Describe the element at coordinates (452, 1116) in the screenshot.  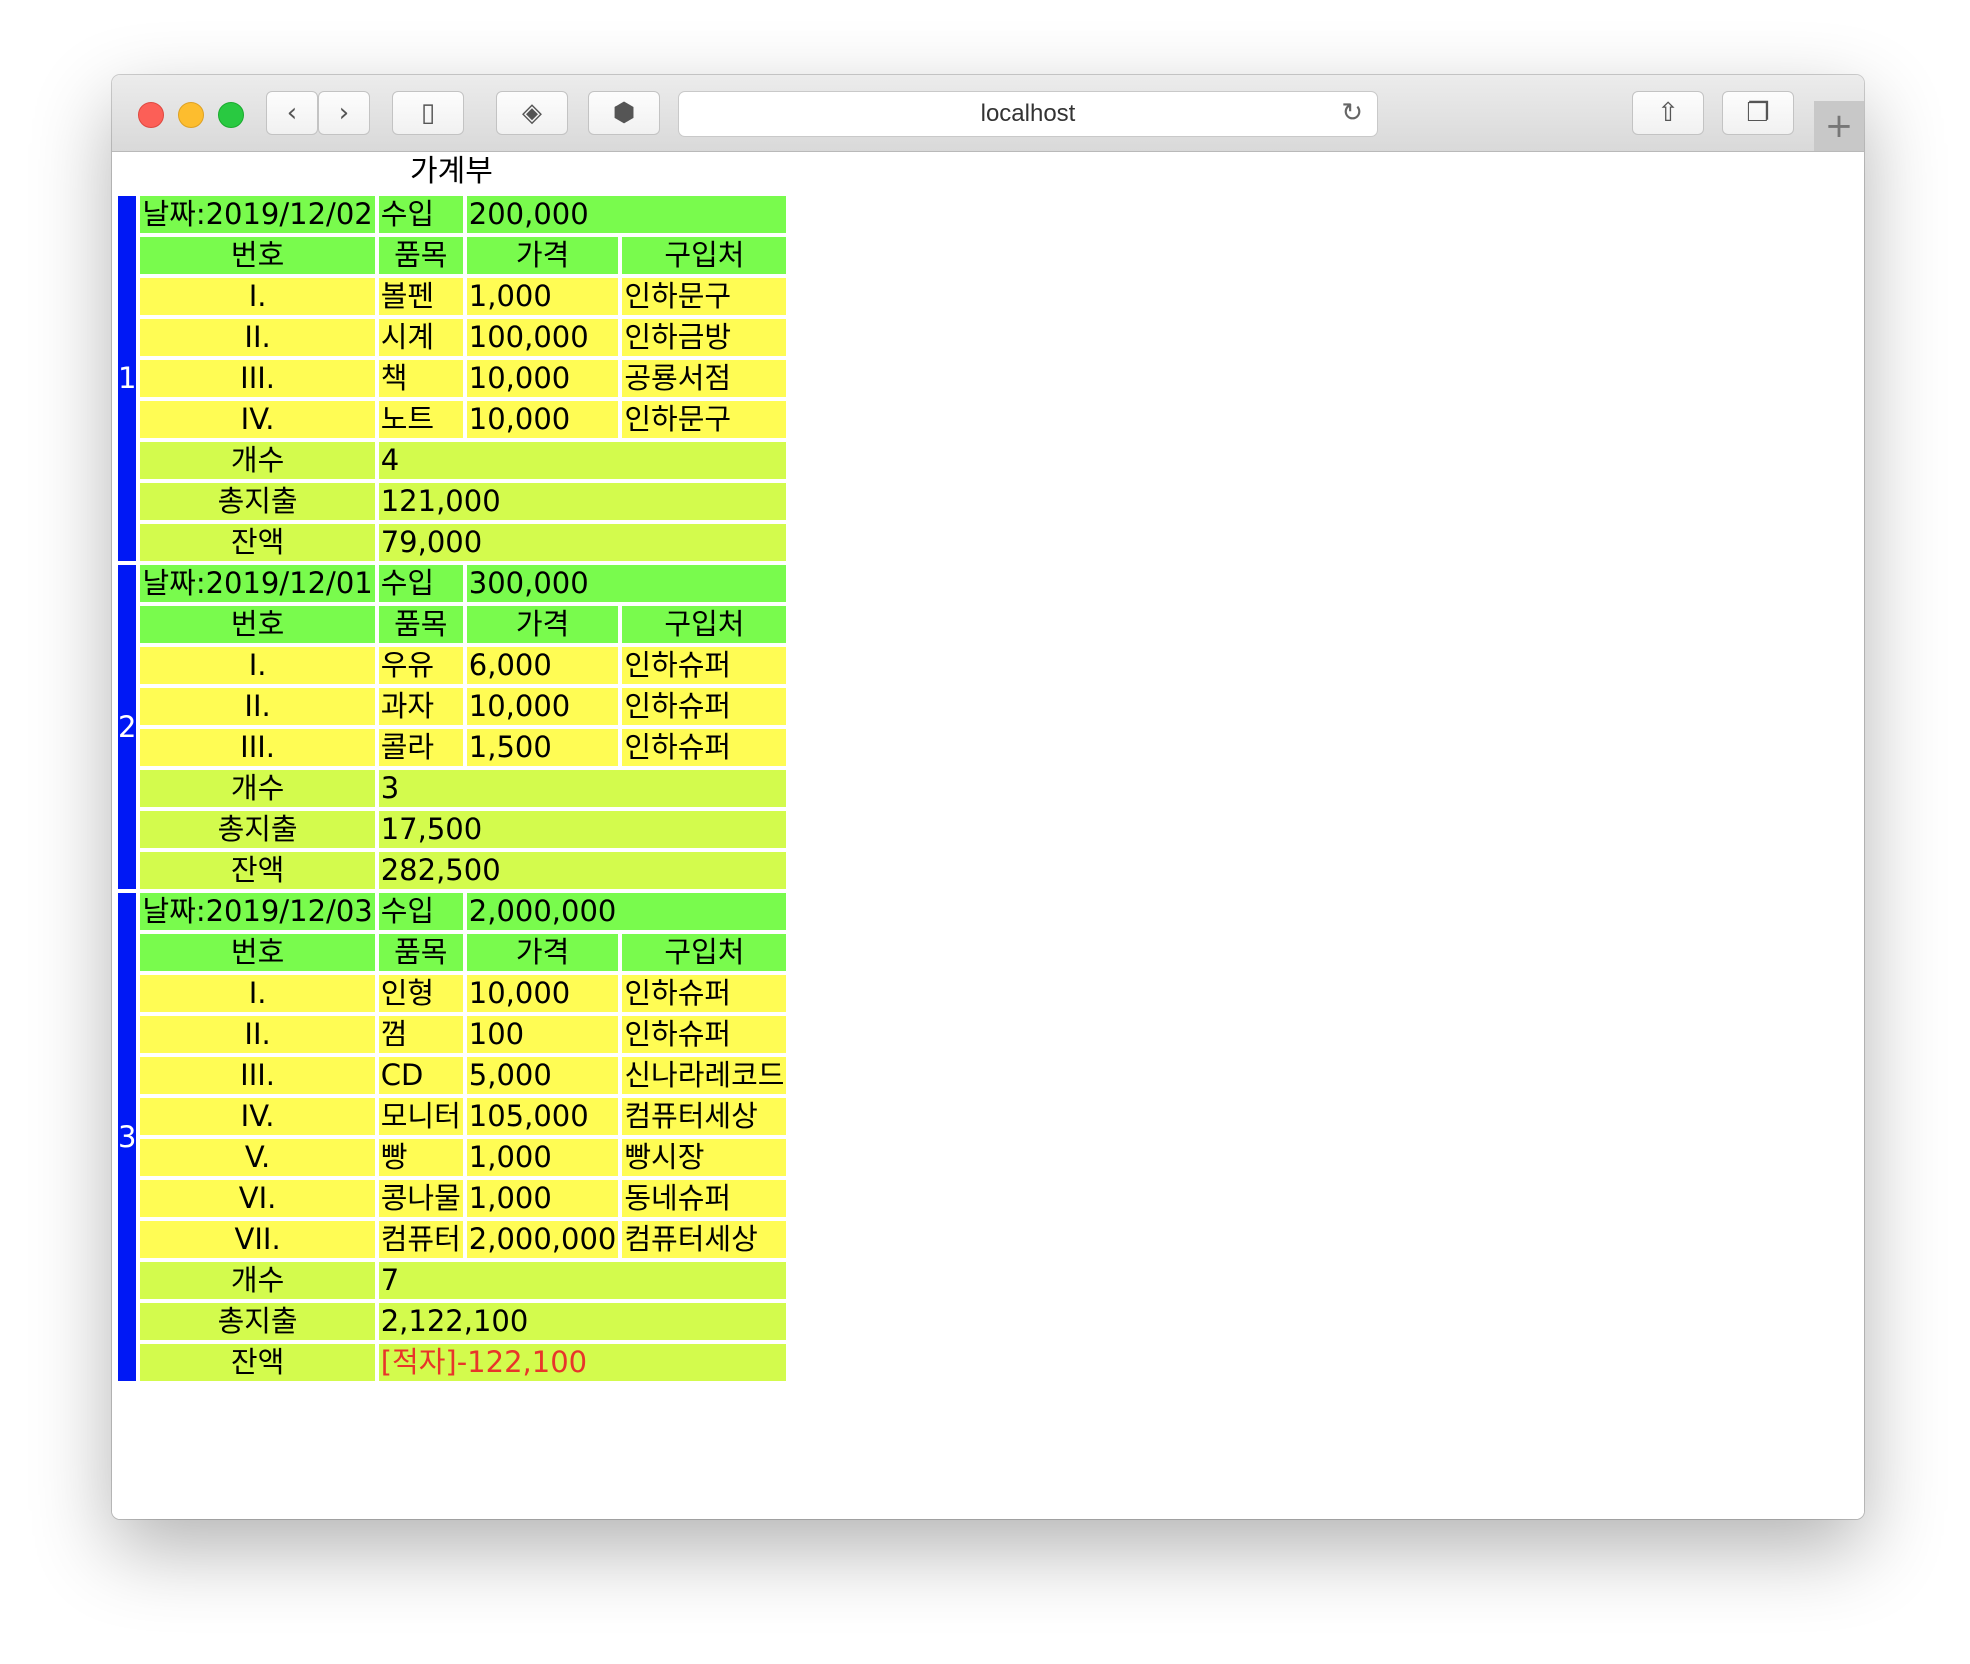
I see `item-row: IV. 모니터 105,000 컴퓨터세상` at that location.